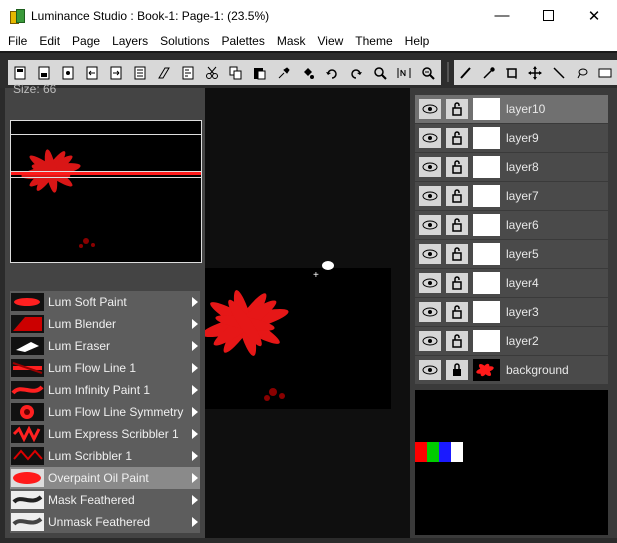 The image size is (617, 543). I want to click on layer-row: layer9, so click(511, 138).